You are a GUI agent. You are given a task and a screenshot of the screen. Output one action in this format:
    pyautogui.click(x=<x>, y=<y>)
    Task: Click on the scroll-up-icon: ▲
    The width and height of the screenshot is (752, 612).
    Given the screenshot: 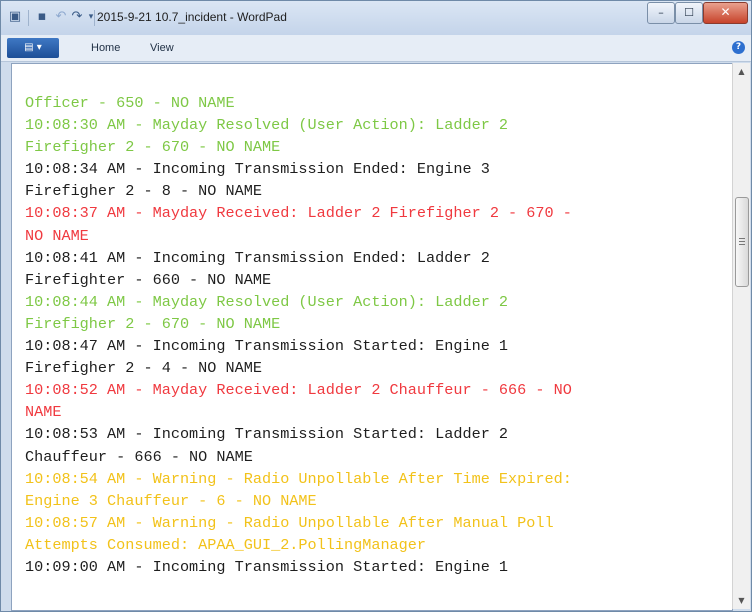 What is the action you would take?
    pyautogui.click(x=741, y=71)
    